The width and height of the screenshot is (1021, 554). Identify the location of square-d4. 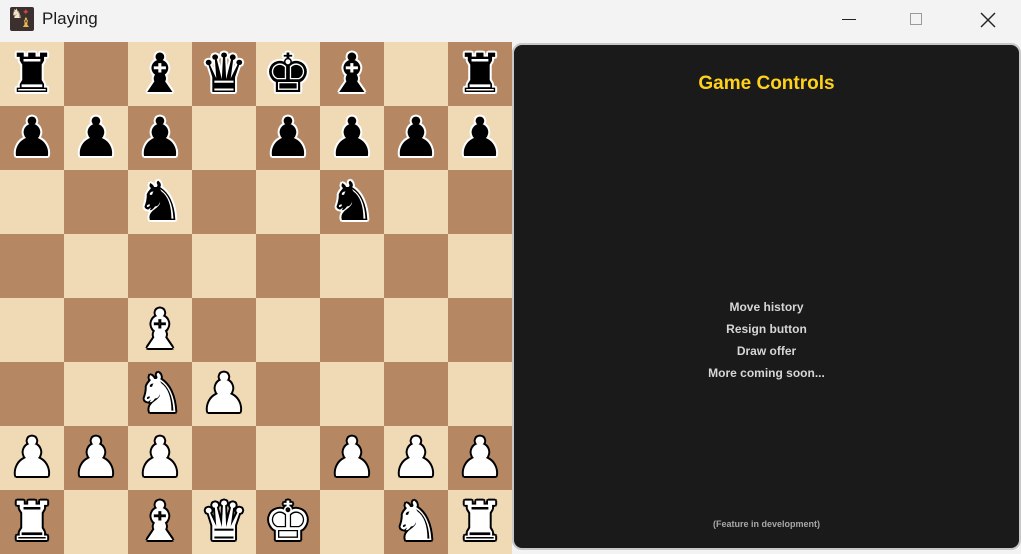
(224, 330).